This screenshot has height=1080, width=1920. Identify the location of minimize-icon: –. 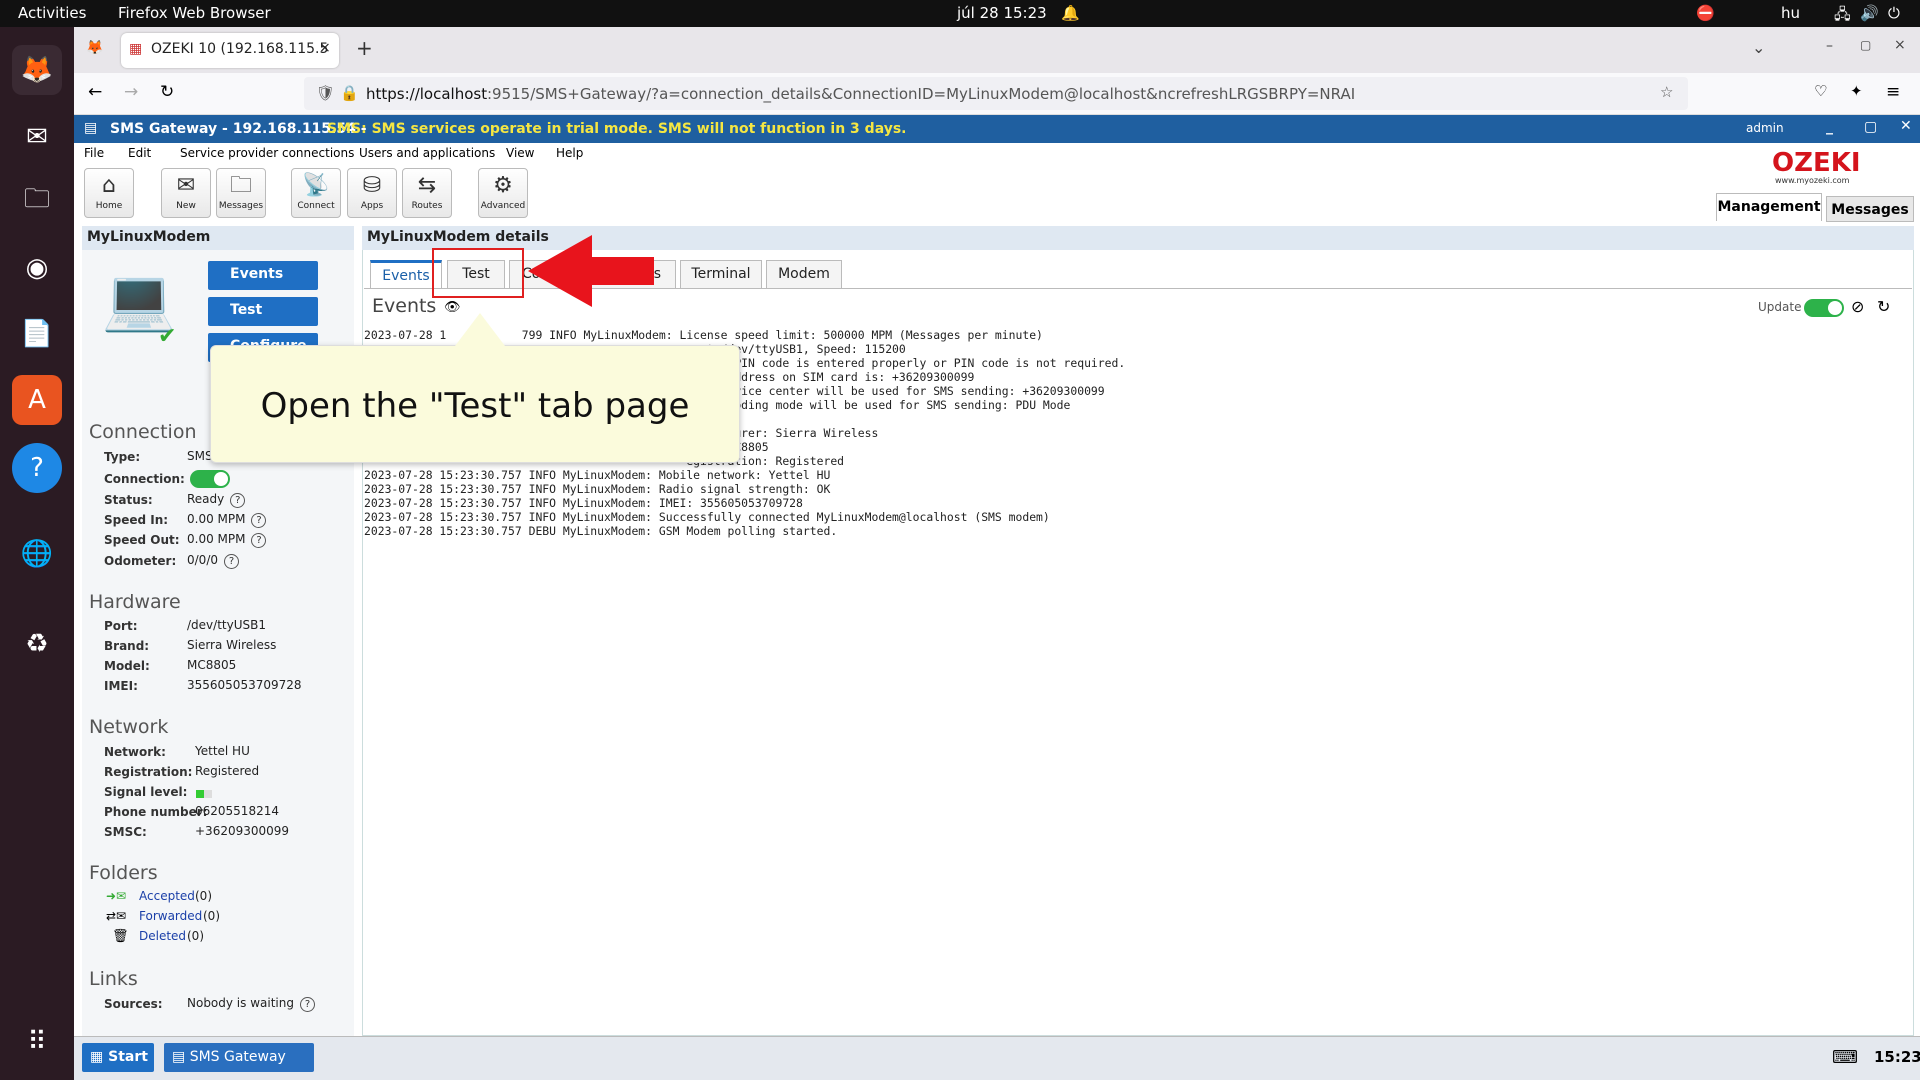
(1829, 46).